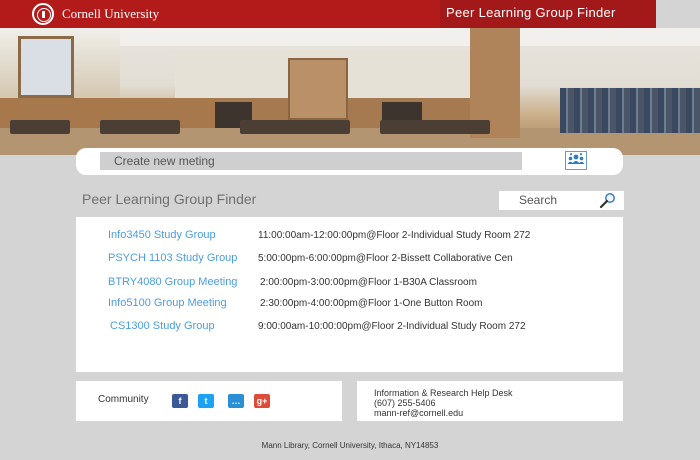 The image size is (700, 460). I want to click on help-desk-phone: (607) 255-5406, so click(405, 403).